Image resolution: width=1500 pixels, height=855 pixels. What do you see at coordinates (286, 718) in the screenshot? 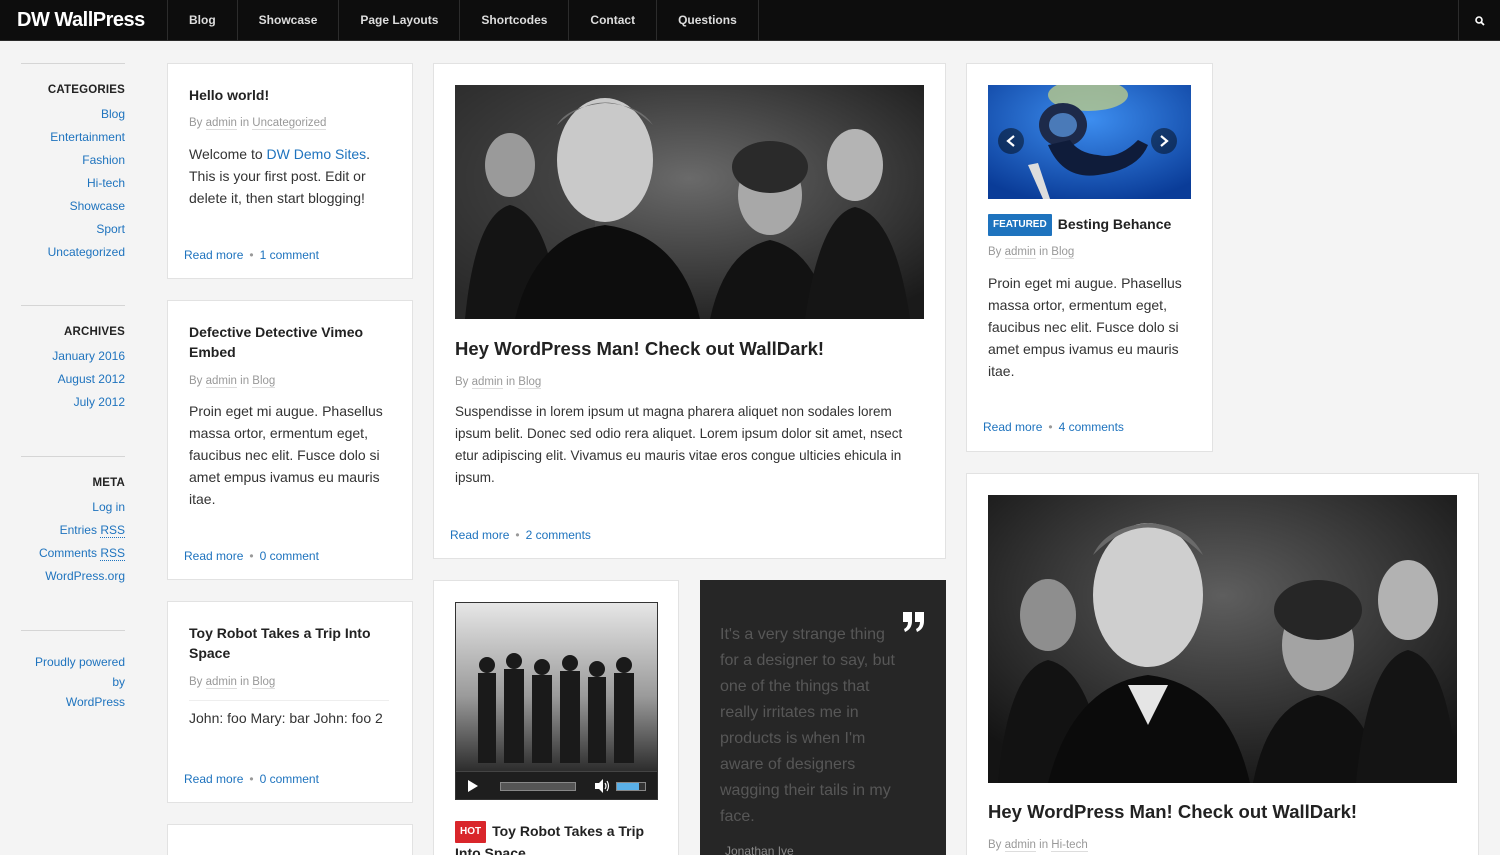
I see `post-excerpt: John: foo Mary: bar John: foo 2` at bounding box center [286, 718].